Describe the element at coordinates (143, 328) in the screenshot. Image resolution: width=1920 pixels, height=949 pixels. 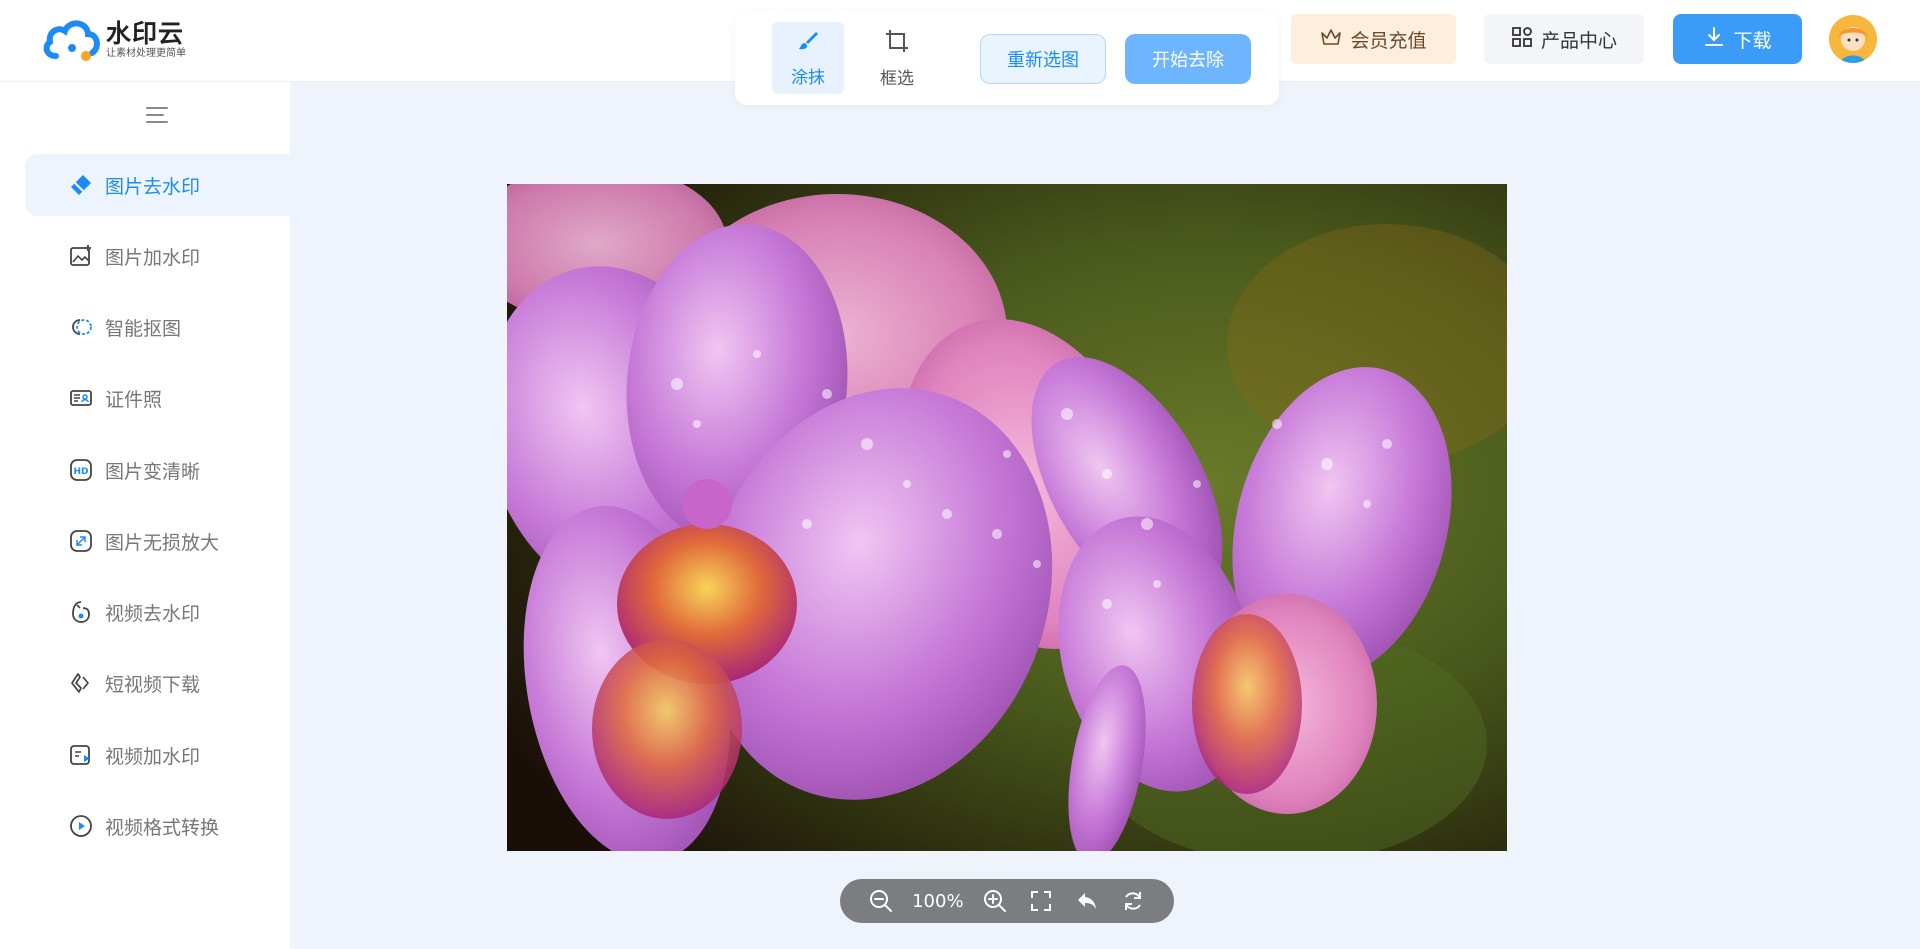
I see `sidebar-item-label: 智能抠图` at that location.